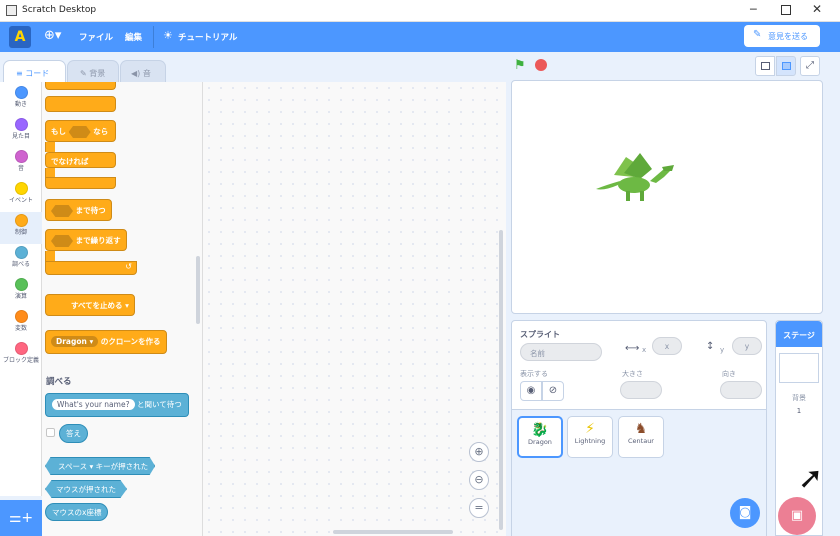 This screenshot has width=840, height=536. I want to click on dragon-thumb-icon: 🐉, so click(540, 430).